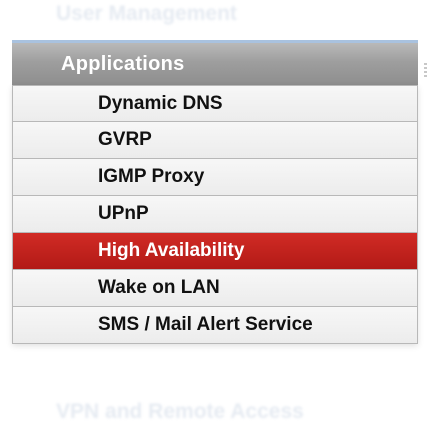 The image size is (432, 424). I want to click on menu-section-user-management: User Management, so click(146, 14).